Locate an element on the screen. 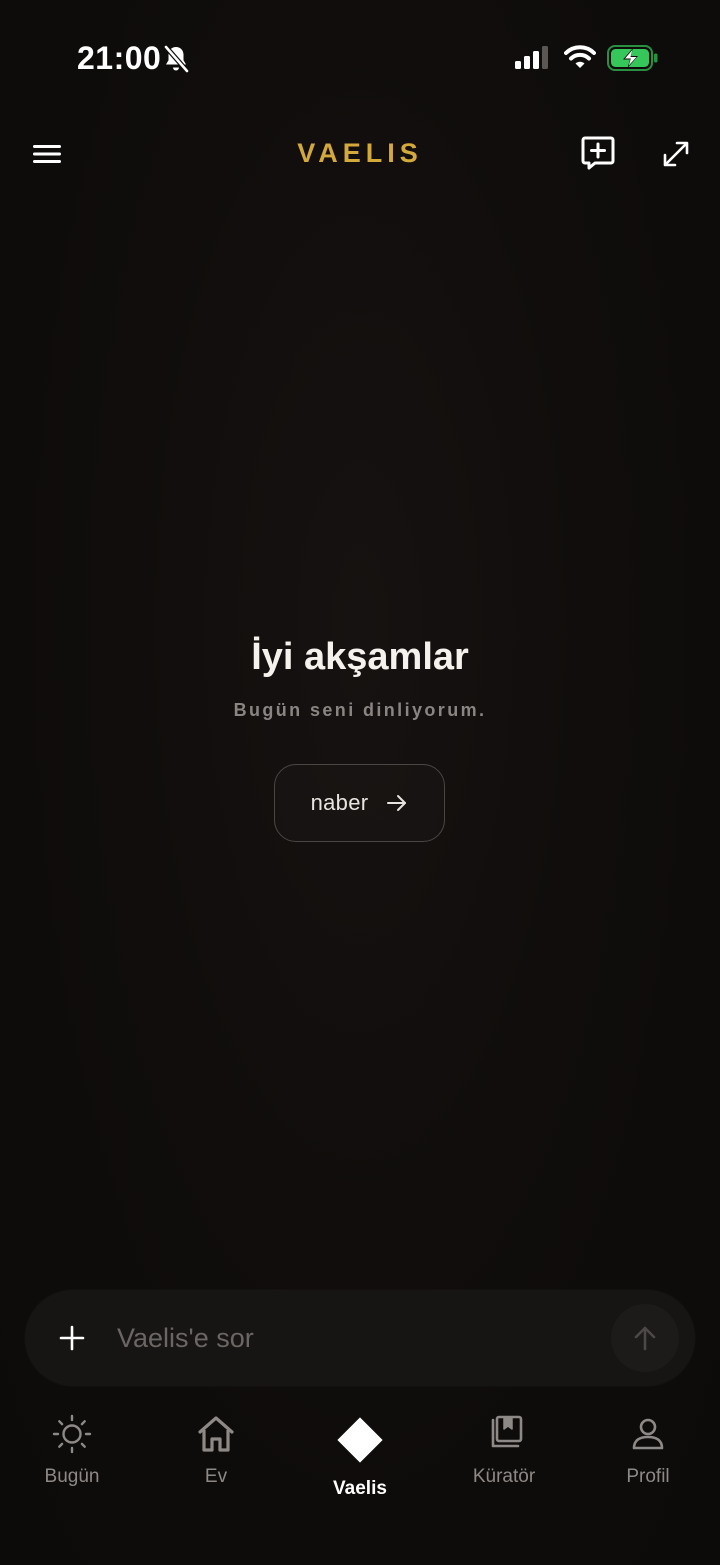  status-bar: 21:00 is located at coordinates (360, 55).